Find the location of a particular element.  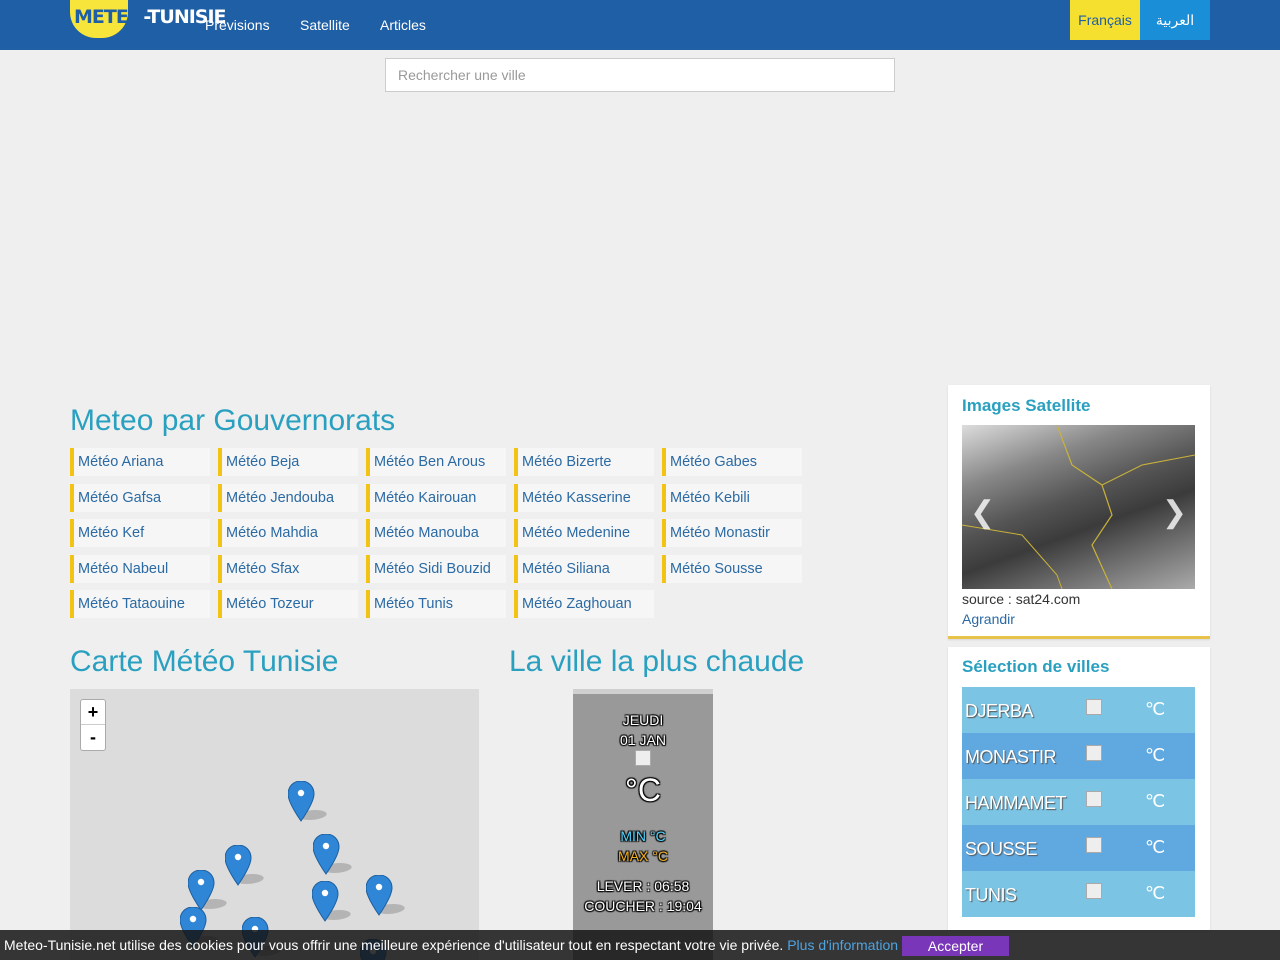

governorate-link: Météo Medenine is located at coordinates (584, 533).